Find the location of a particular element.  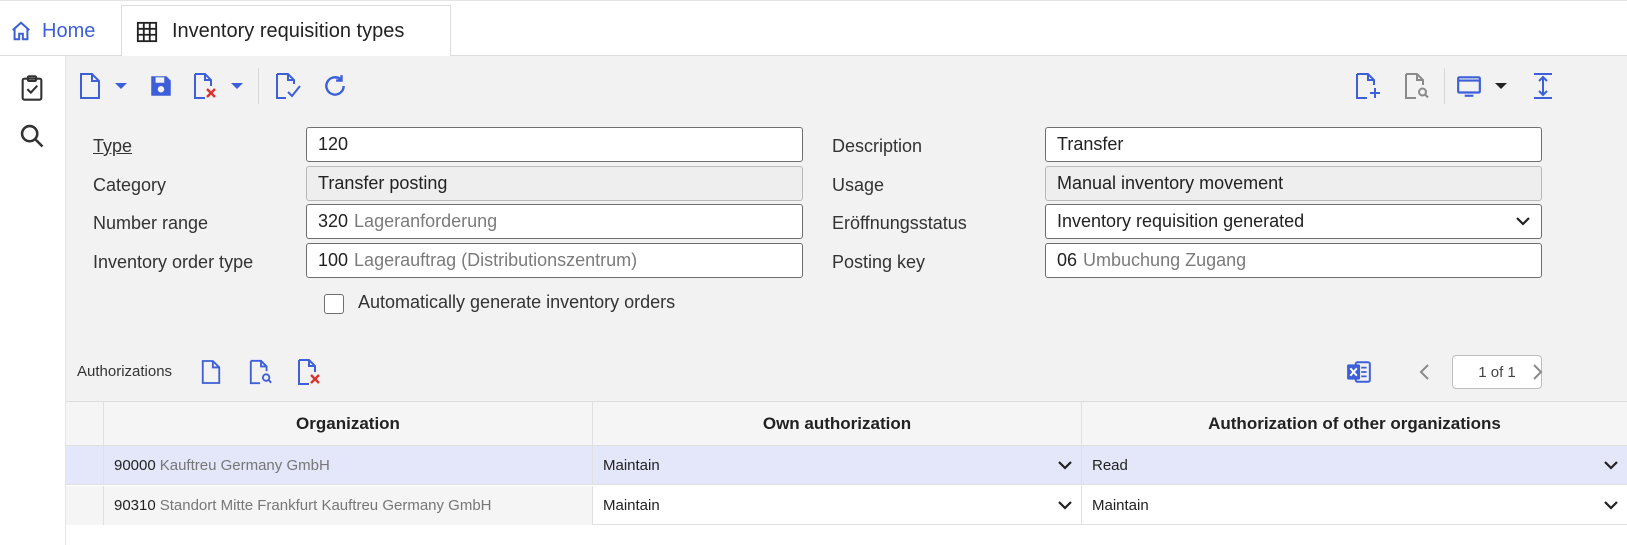

add-authorization-button is located at coordinates (211, 372).